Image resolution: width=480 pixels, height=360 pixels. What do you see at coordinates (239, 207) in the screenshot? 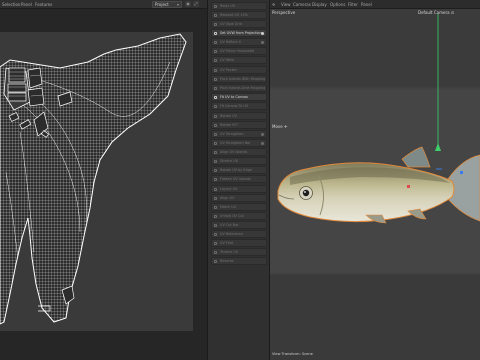
I see `cmd-match-uv: Match UV` at bounding box center [239, 207].